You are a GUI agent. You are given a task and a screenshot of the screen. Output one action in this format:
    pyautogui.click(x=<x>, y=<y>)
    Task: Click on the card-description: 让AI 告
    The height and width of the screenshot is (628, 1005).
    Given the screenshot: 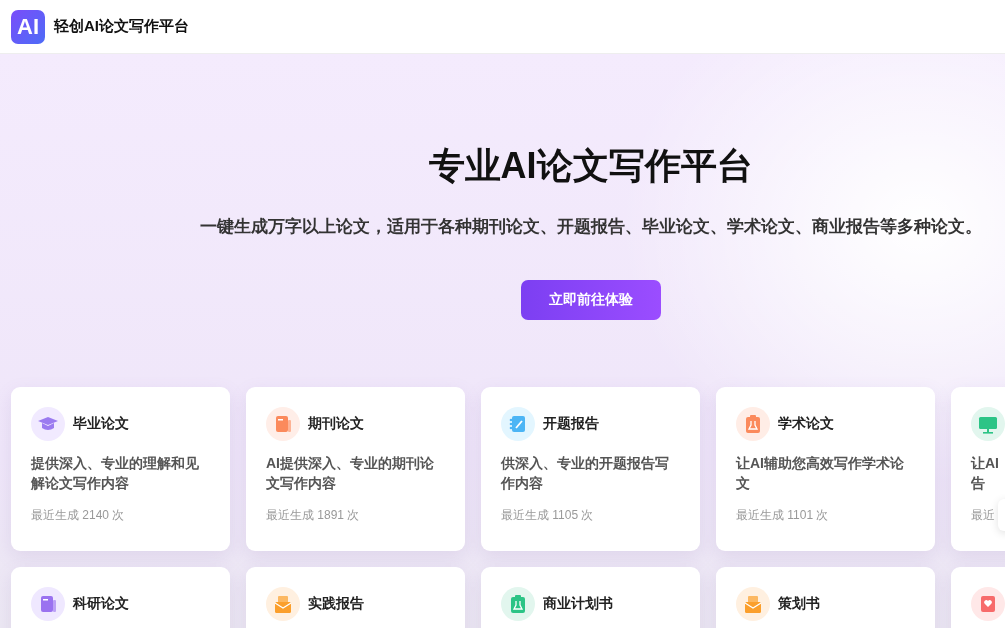 What is the action you would take?
    pyautogui.click(x=985, y=473)
    